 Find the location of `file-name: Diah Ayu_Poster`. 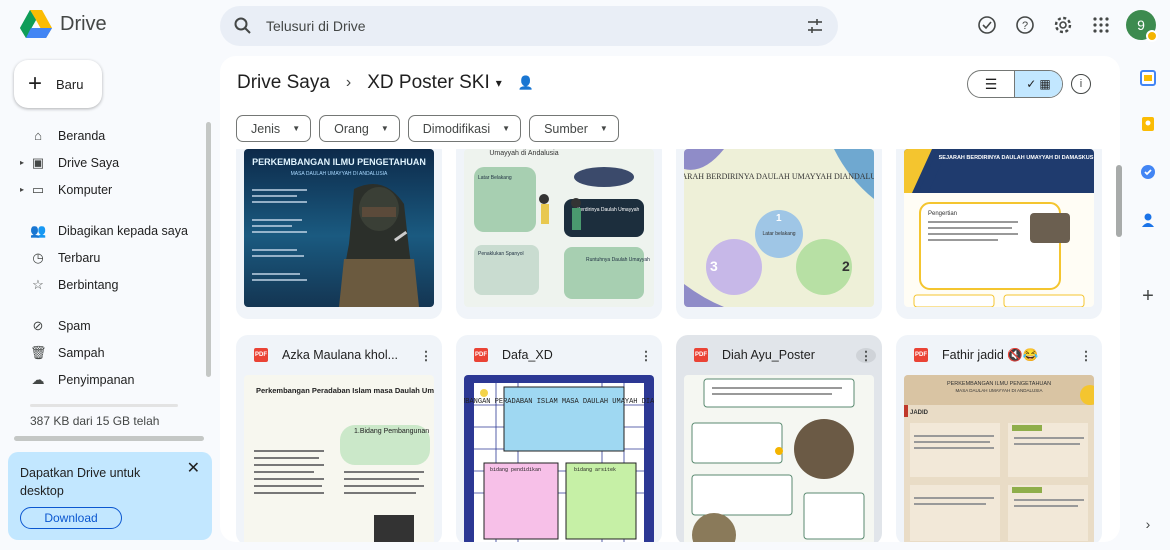

file-name: Diah Ayu_Poster is located at coordinates (768, 355).